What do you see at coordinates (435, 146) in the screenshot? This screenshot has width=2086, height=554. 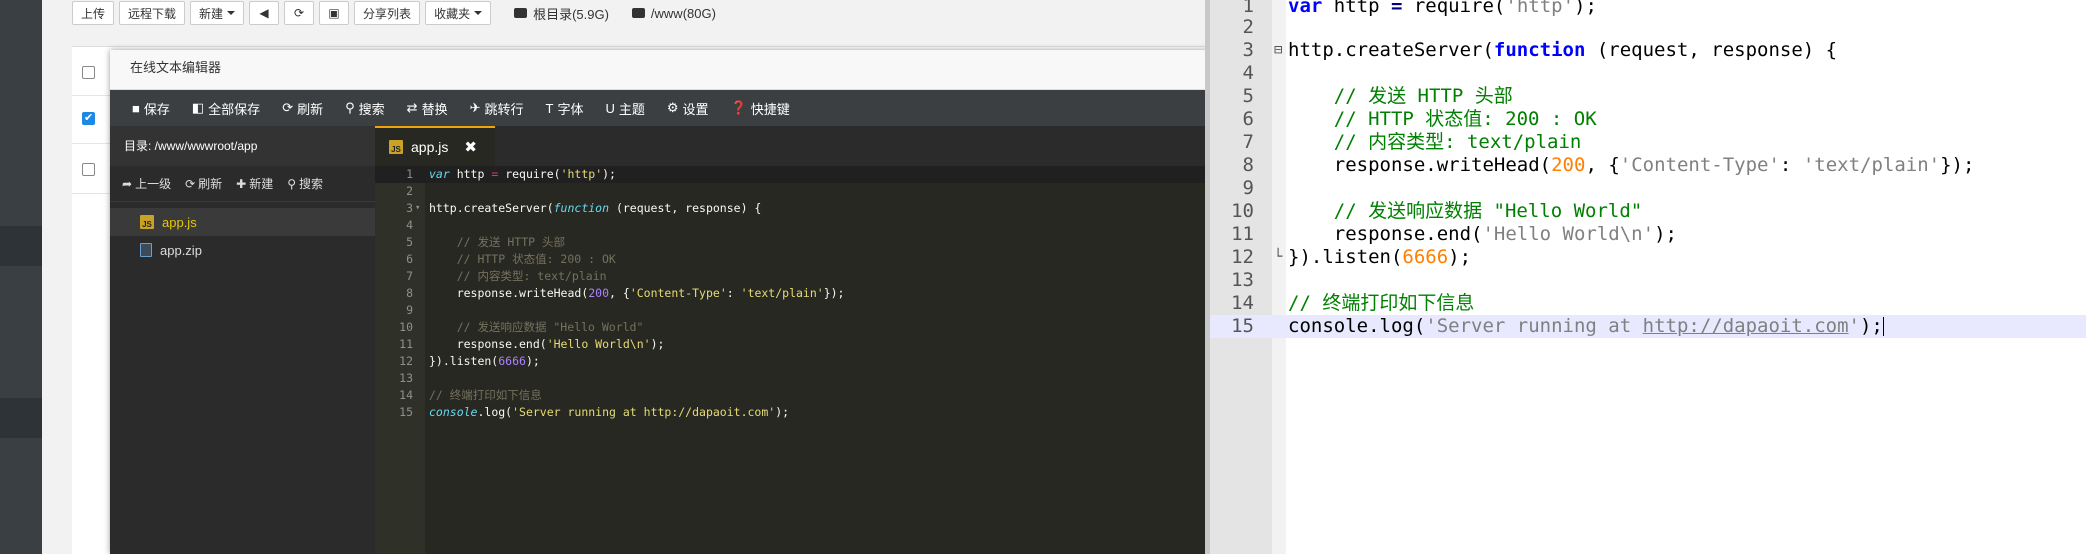 I see `tab-app-js: JS app.js ✖` at bounding box center [435, 146].